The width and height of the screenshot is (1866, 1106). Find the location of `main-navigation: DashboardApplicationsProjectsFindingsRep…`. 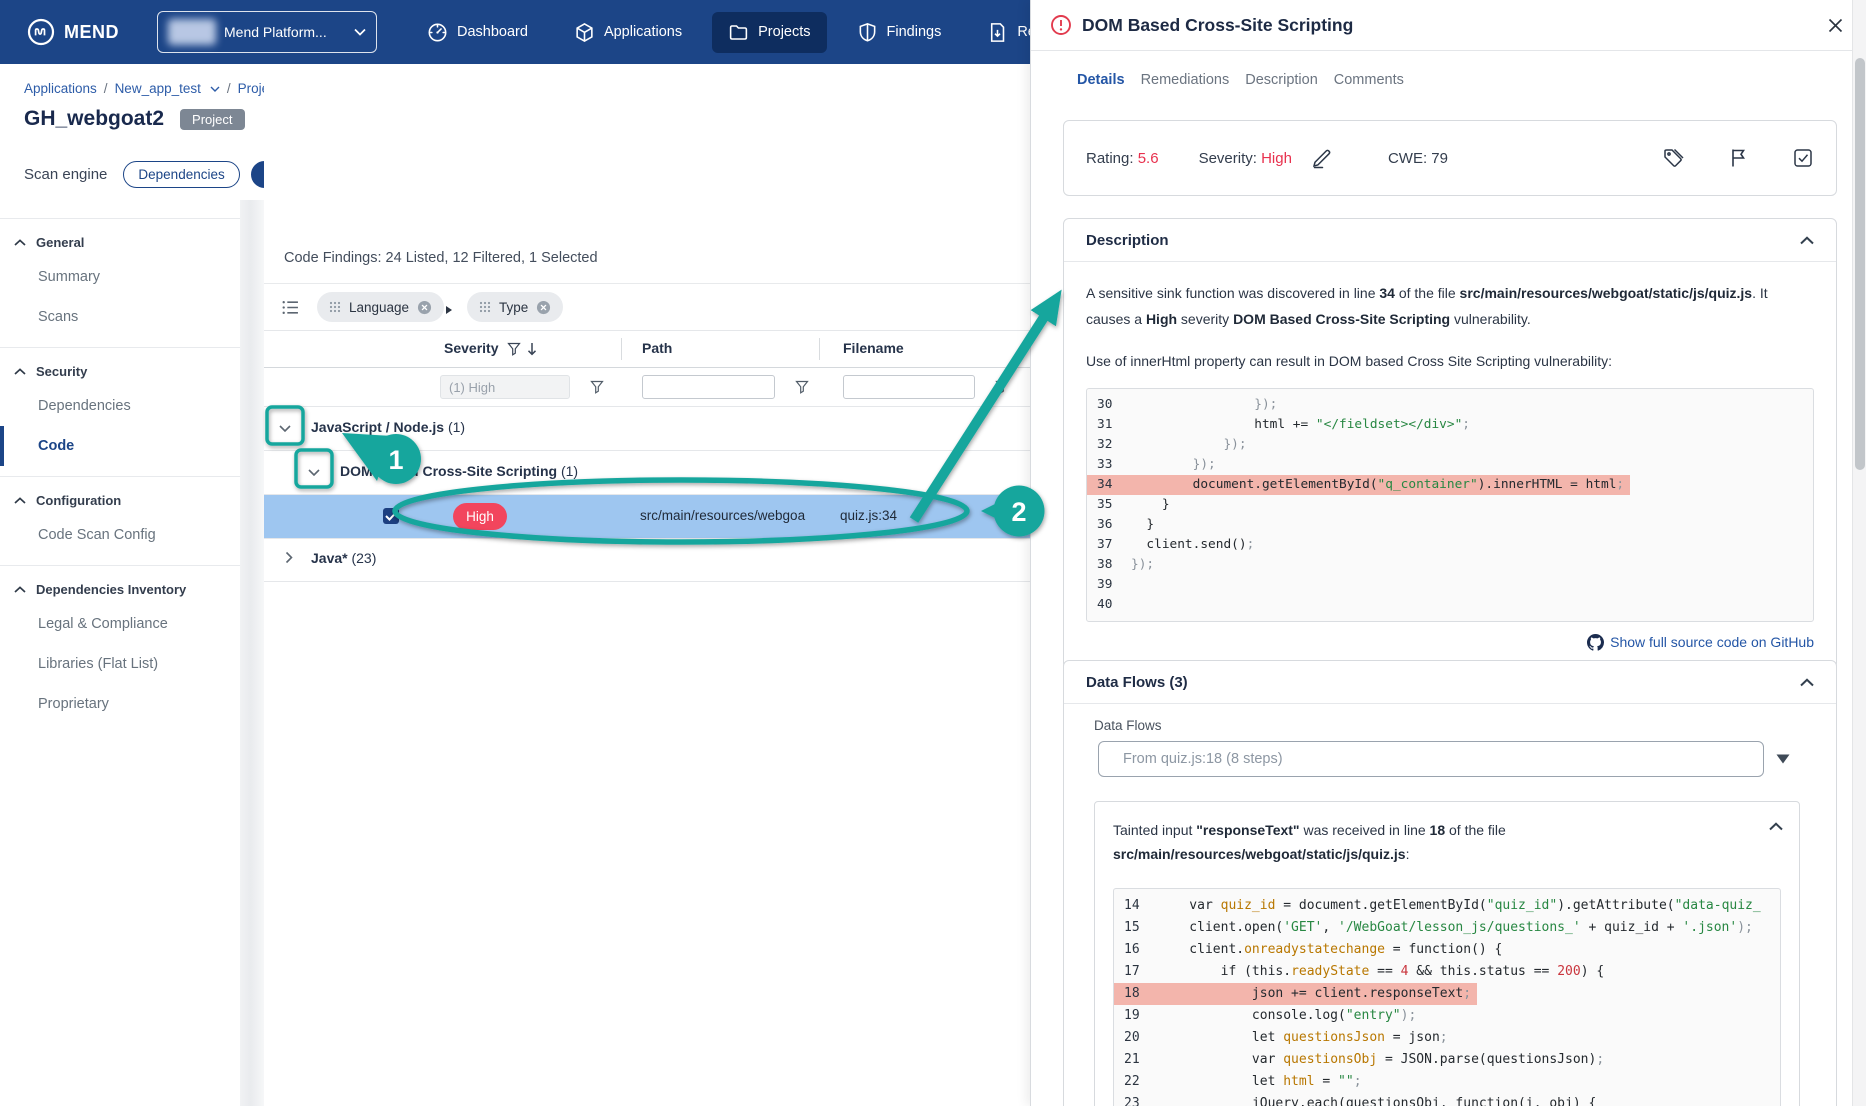

main-navigation: DashboardApplicationsProjectsFindingsRep… is located at coordinates (747, 32).